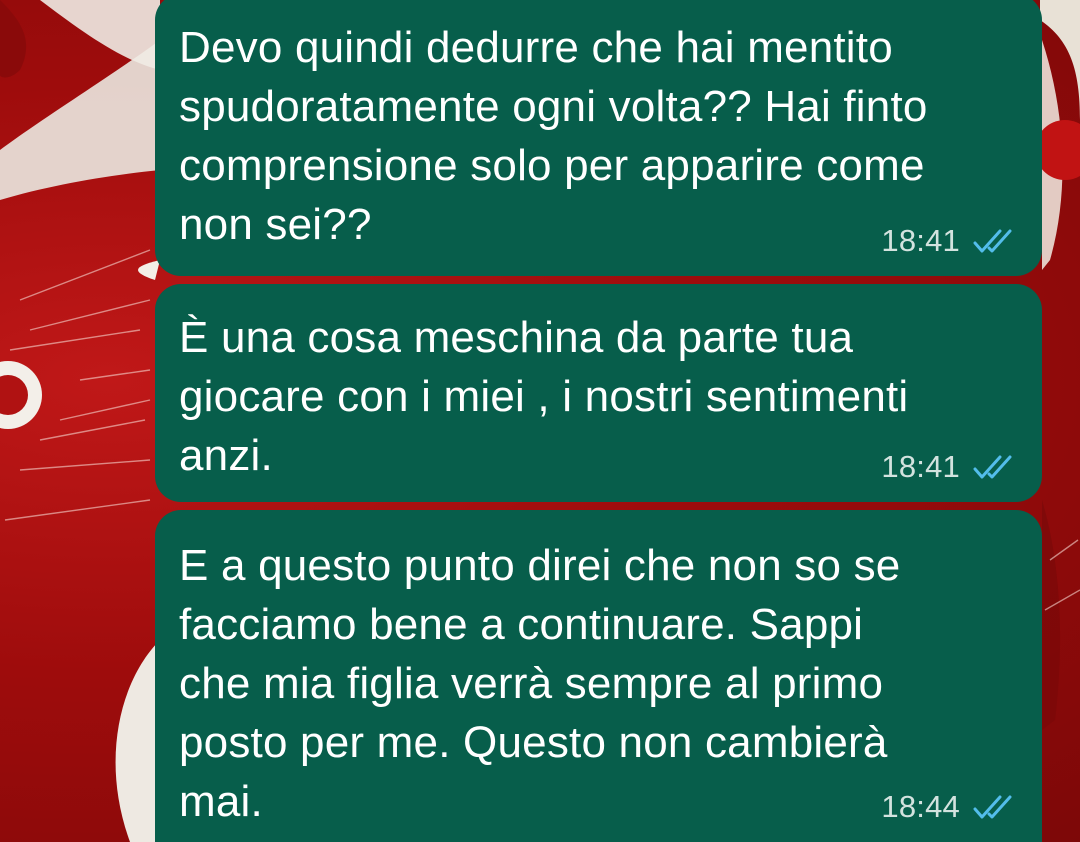 This screenshot has width=1080, height=842. I want to click on message-time: 18:44, so click(920, 806).